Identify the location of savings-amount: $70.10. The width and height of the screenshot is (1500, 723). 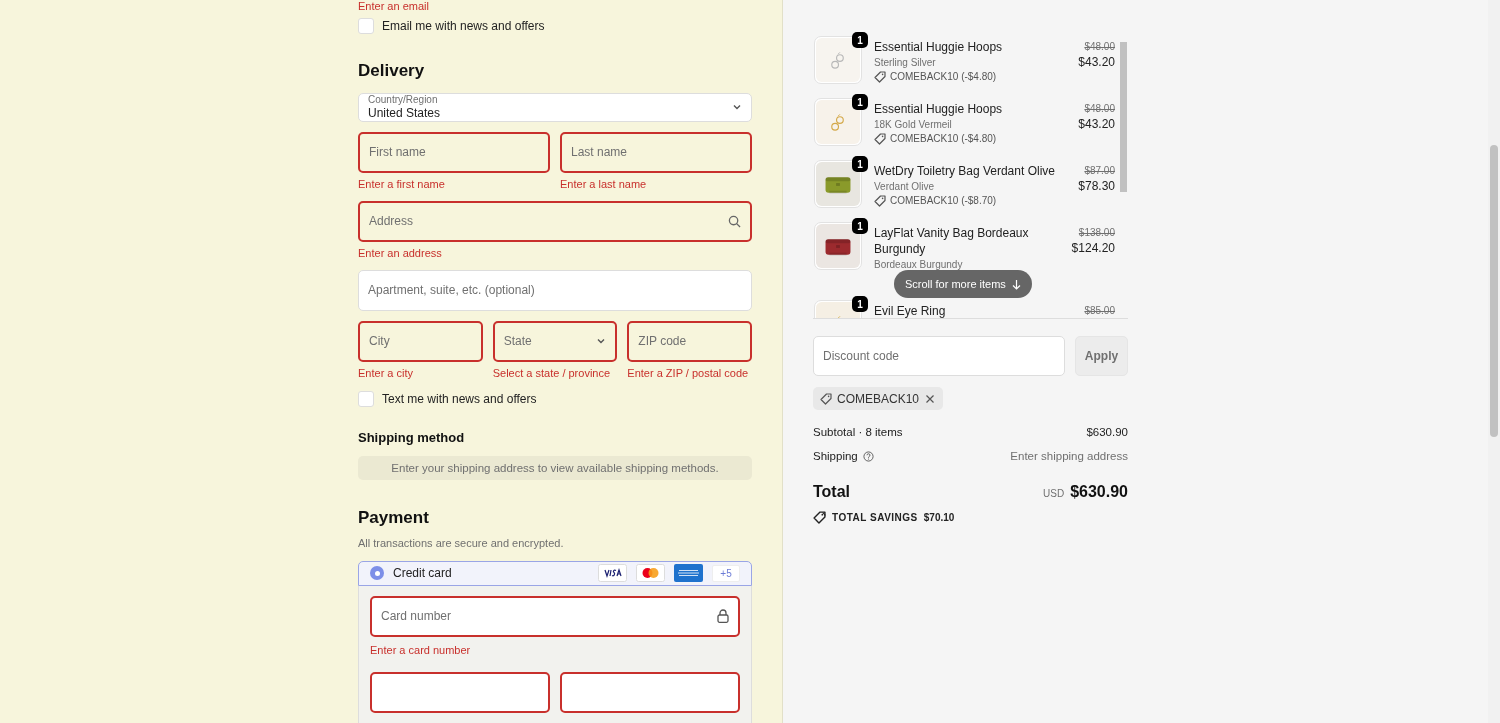
(939, 517).